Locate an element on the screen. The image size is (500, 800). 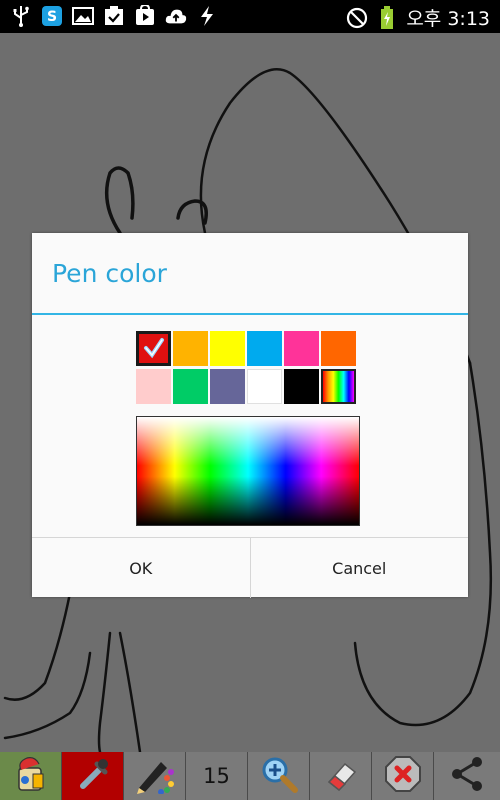
custom-color-swatch is located at coordinates (338, 386).